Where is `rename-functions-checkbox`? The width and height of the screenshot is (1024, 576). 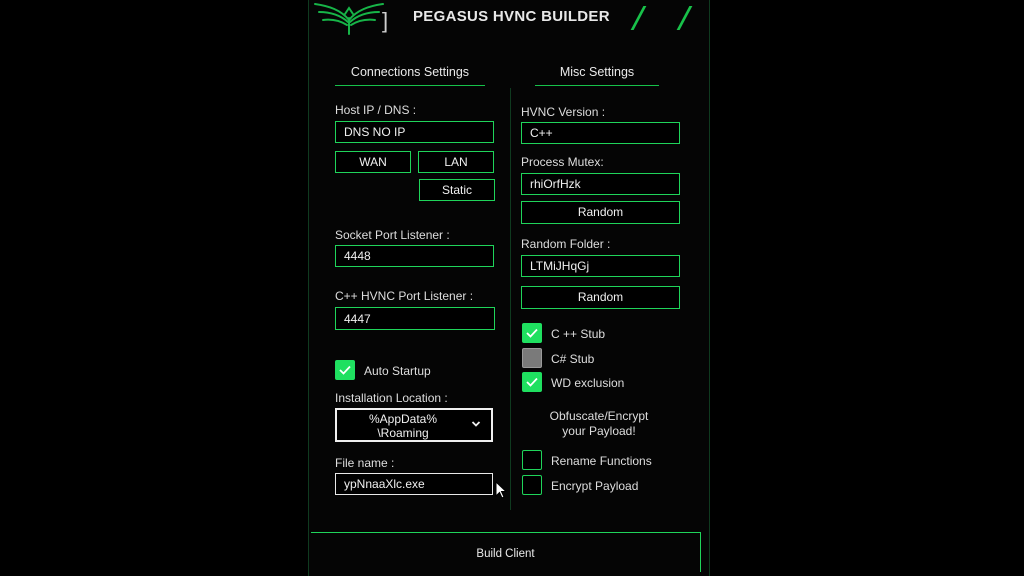 rename-functions-checkbox is located at coordinates (532, 460).